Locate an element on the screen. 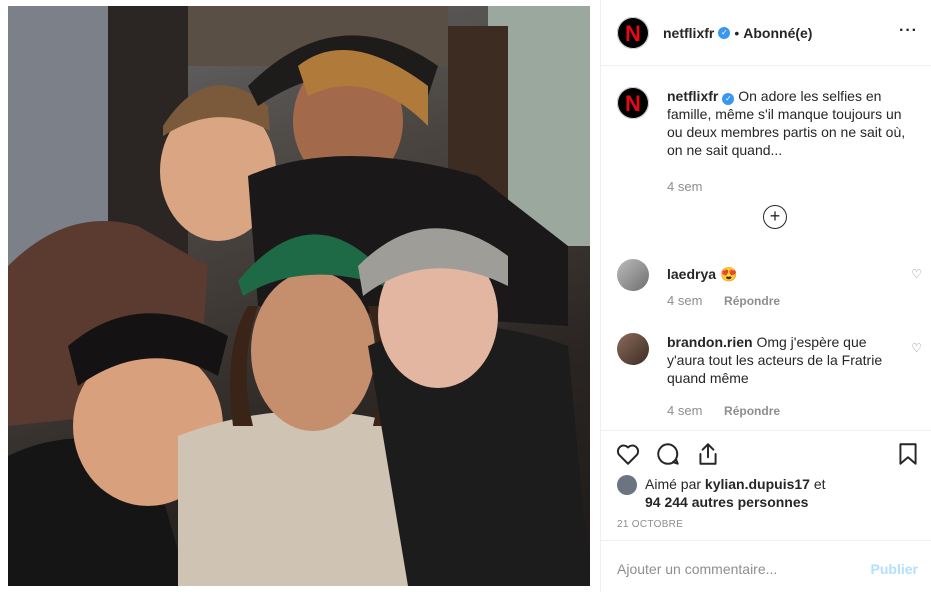 This screenshot has width=931, height=592. comment-item: laedrya 😍 is located at coordinates (767, 275).